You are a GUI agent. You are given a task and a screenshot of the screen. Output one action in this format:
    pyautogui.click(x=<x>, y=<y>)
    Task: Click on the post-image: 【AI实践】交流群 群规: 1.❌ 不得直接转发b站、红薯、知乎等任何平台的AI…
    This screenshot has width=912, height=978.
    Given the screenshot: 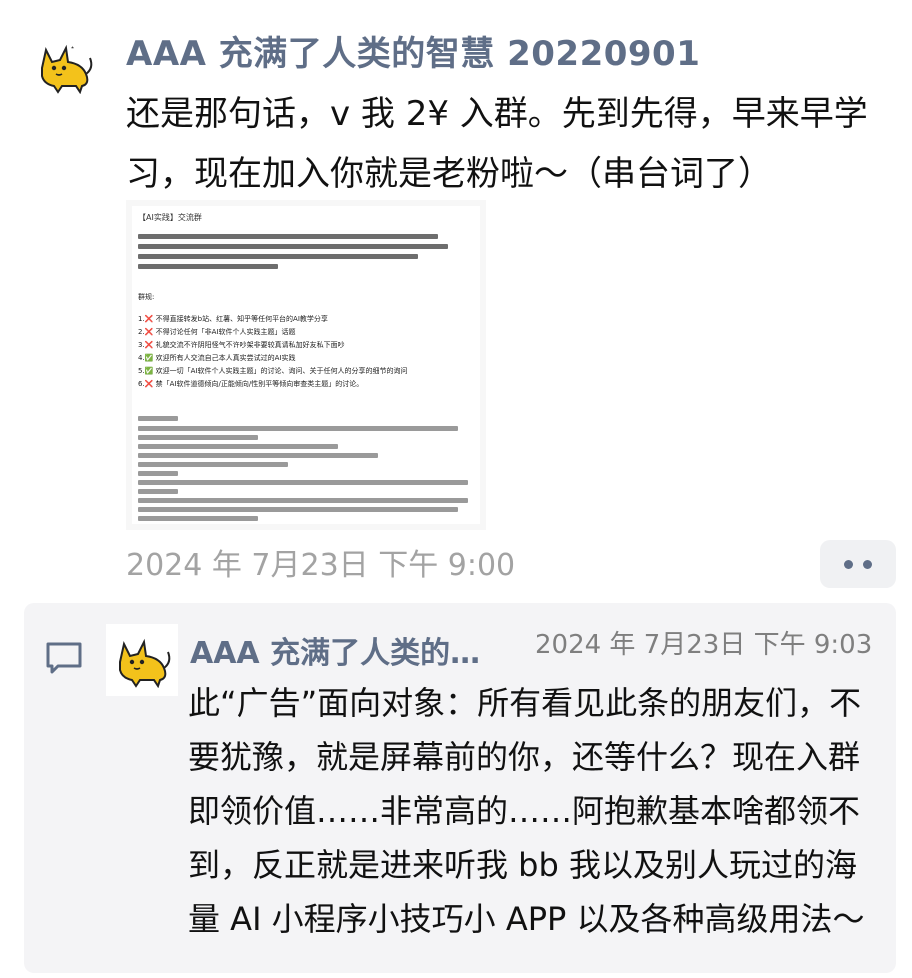 What is the action you would take?
    pyautogui.click(x=306, y=365)
    